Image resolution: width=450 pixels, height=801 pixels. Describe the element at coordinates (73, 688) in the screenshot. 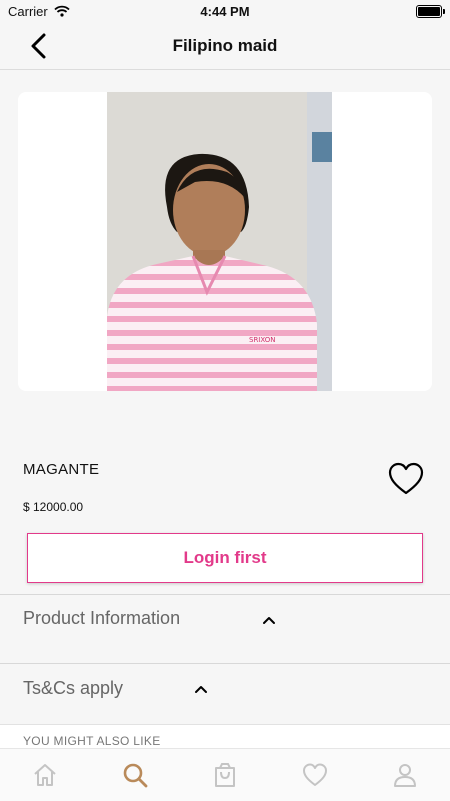

I see `section-label: Ts&Cs apply` at that location.